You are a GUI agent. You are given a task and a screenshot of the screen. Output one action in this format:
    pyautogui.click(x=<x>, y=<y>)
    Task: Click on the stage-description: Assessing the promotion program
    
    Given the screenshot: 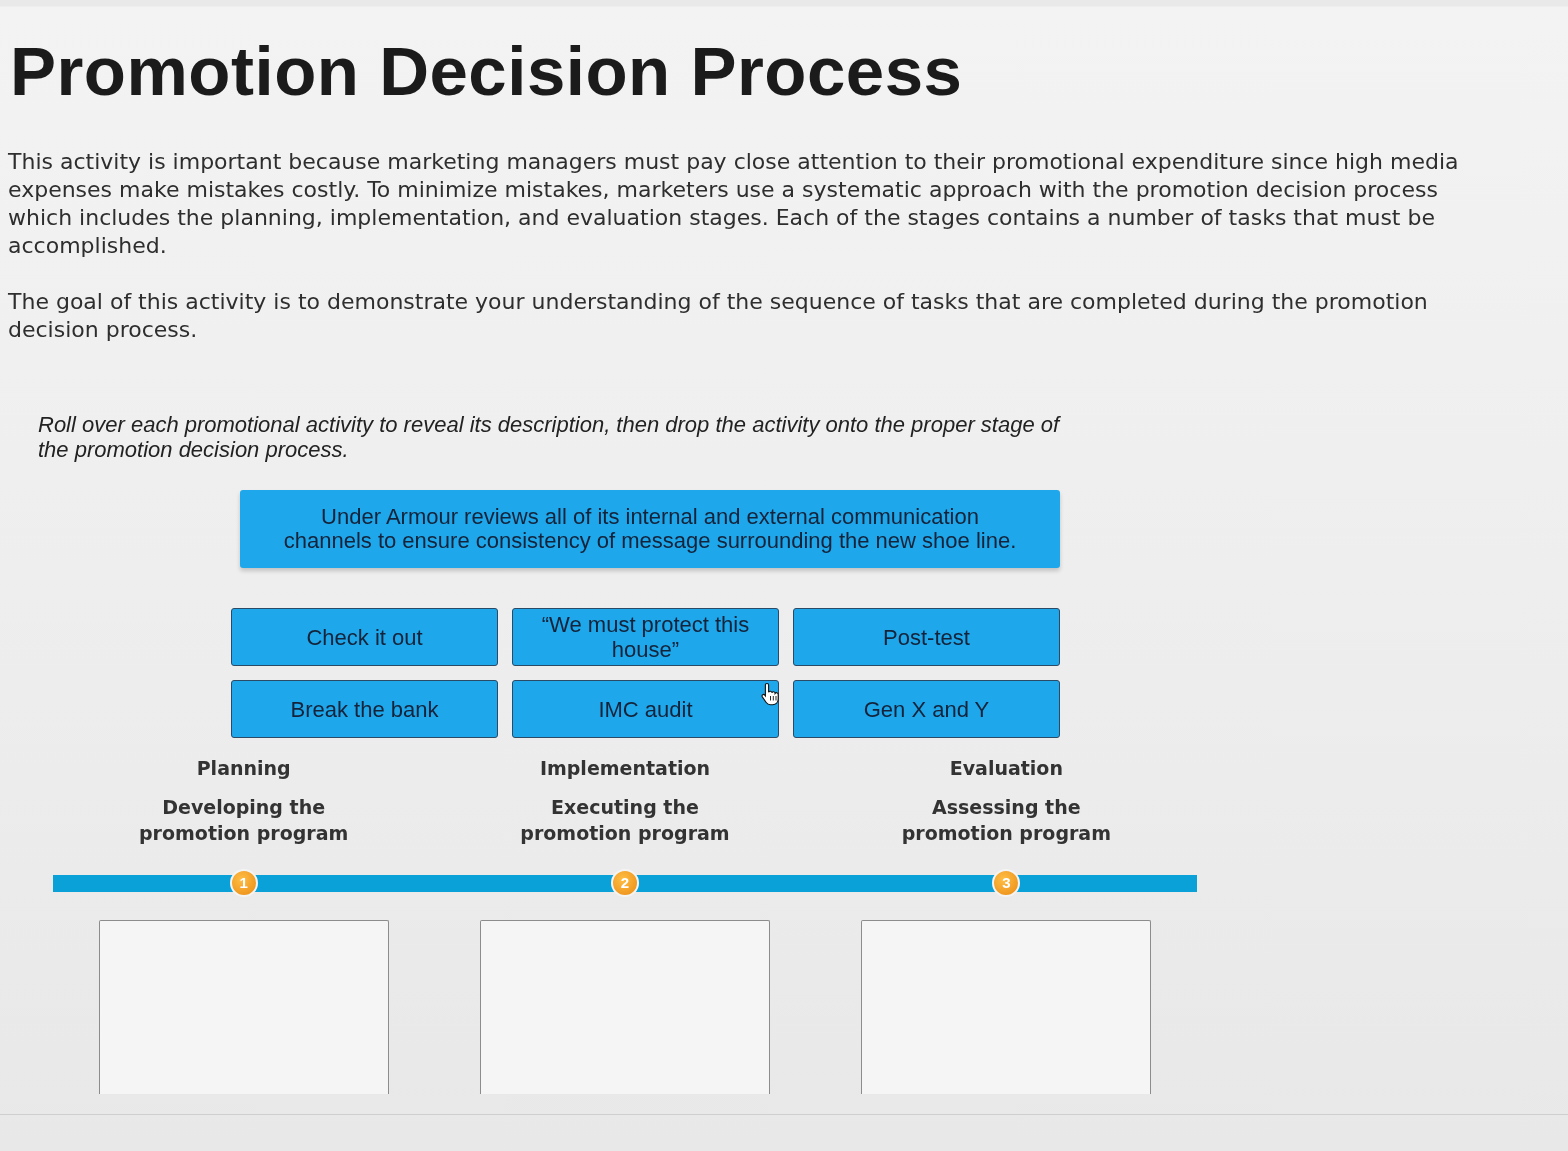 What is the action you would take?
    pyautogui.click(x=1006, y=820)
    